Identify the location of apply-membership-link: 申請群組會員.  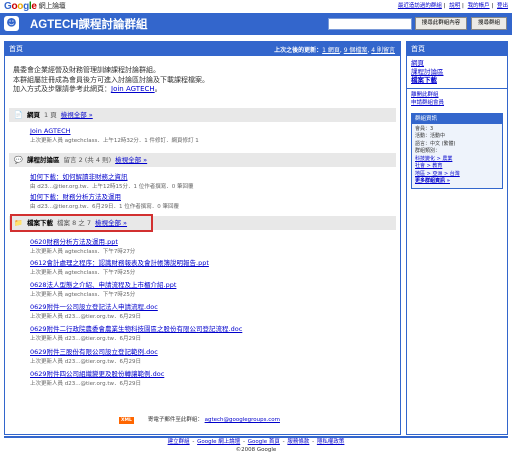
(457, 103).